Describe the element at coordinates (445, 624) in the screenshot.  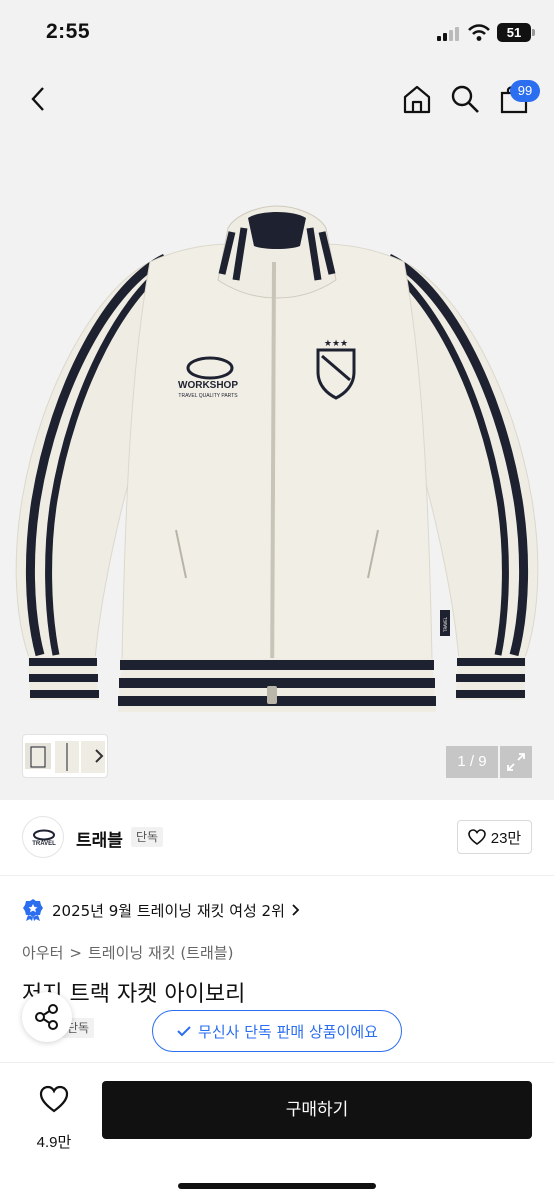
I see `cuff-label-text: TRAVEL` at that location.